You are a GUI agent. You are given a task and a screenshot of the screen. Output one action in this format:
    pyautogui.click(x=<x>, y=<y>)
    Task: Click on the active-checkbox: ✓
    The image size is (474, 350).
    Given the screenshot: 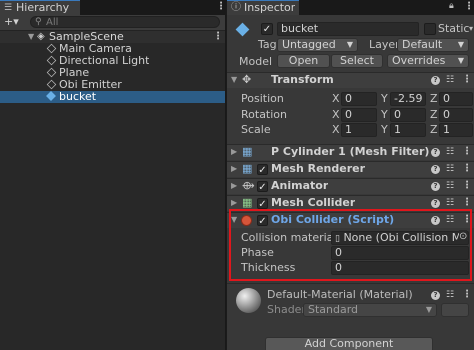 What is the action you would take?
    pyautogui.click(x=267, y=29)
    